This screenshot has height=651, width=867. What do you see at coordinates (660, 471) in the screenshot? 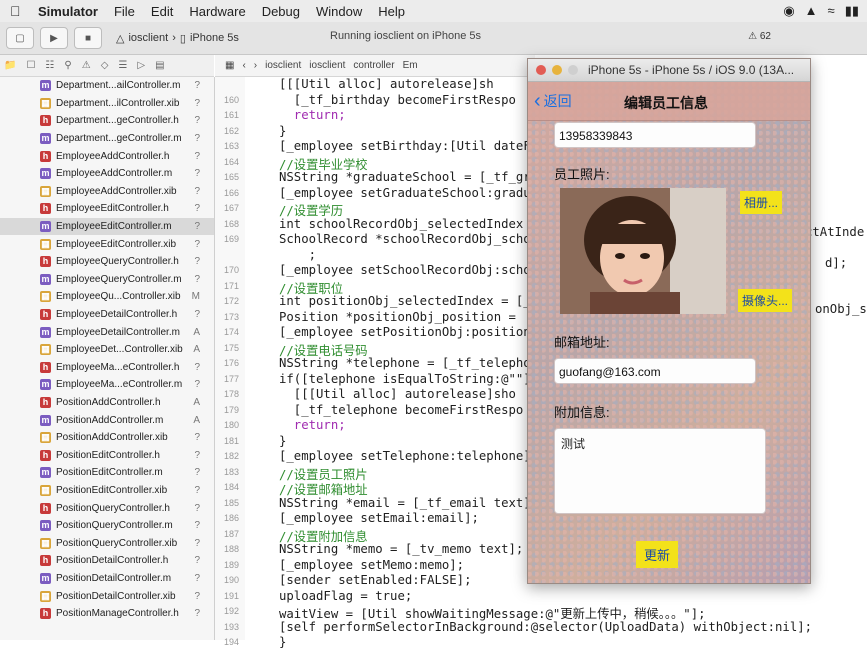
I see `memo-textarea: 测试` at bounding box center [660, 471].